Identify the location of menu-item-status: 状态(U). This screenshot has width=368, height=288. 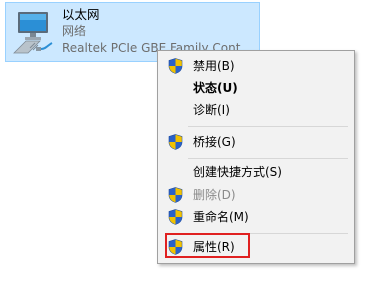
(256, 88).